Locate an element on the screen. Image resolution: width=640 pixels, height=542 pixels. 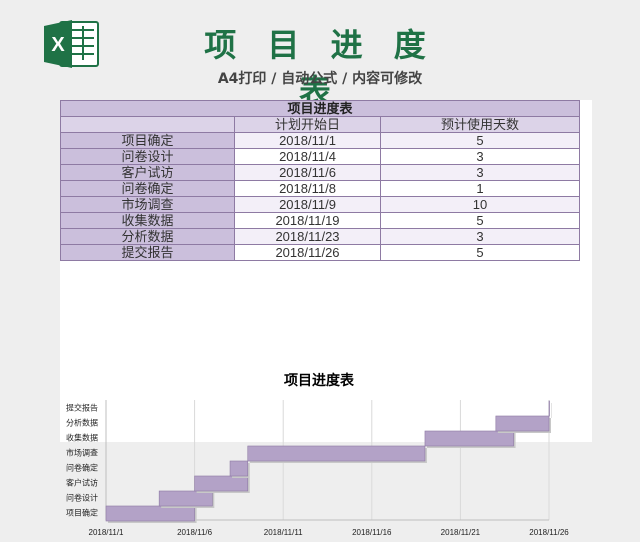
table-row: 提交报告 2018/11/26 5 is located at coordinates (320, 252).